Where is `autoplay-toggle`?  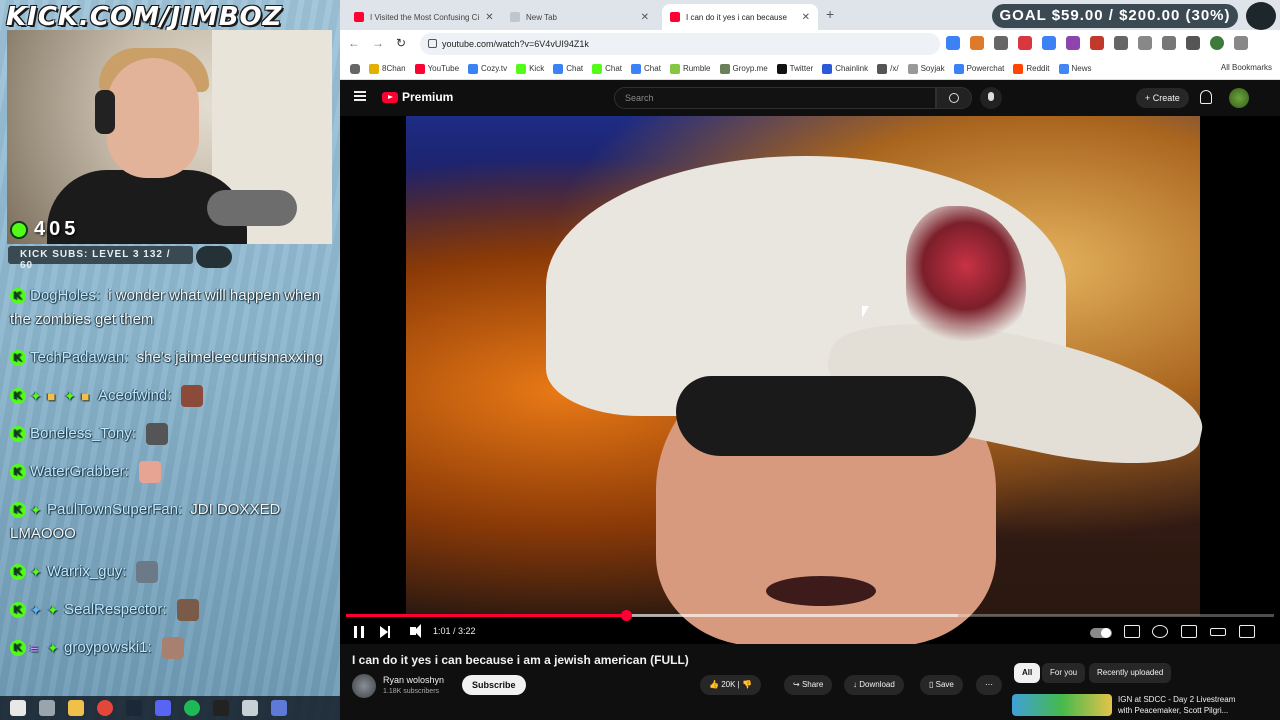 autoplay-toggle is located at coordinates (1101, 633).